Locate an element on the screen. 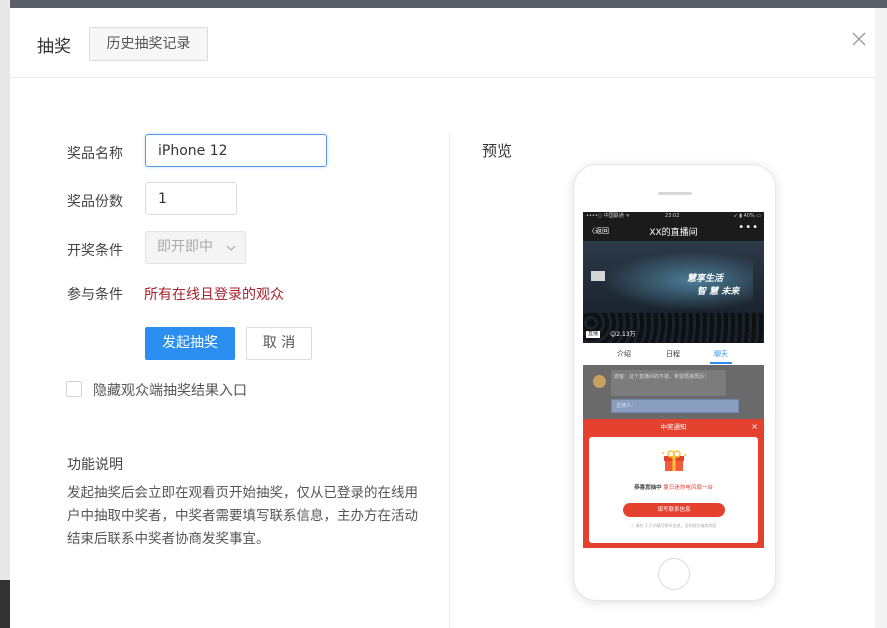 This screenshot has height=628, width=887. view-count: ☺2.13万 is located at coordinates (623, 334).